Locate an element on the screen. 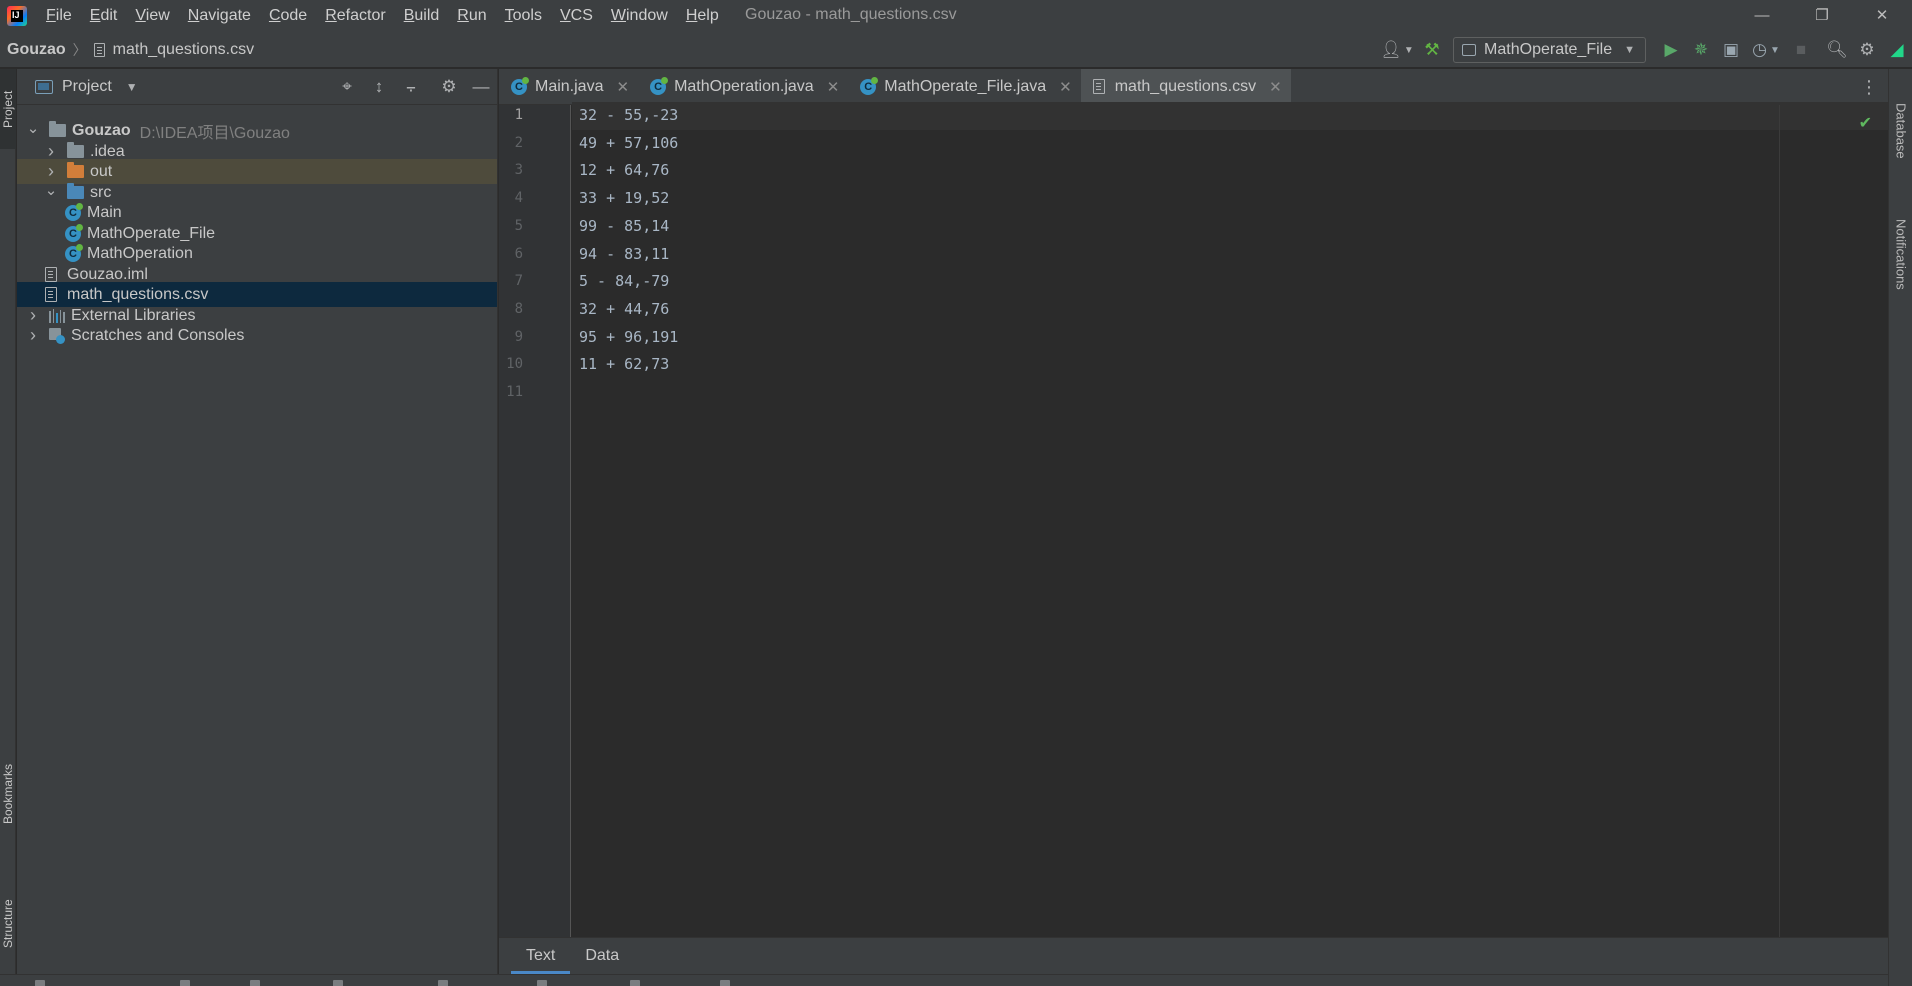  menu-code: Code is located at coordinates (288, 16).